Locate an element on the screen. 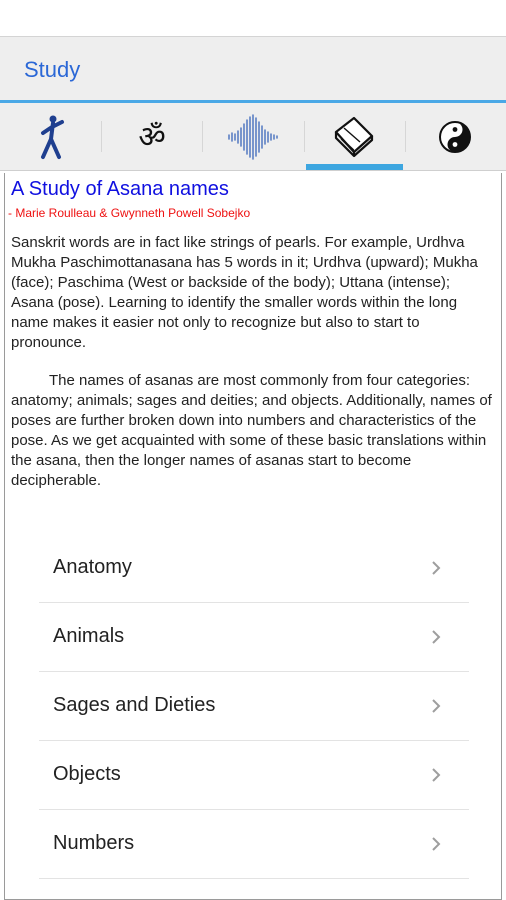 Image resolution: width=506 pixels, height=900 pixels. category-label: Objects is located at coordinates (87, 774).